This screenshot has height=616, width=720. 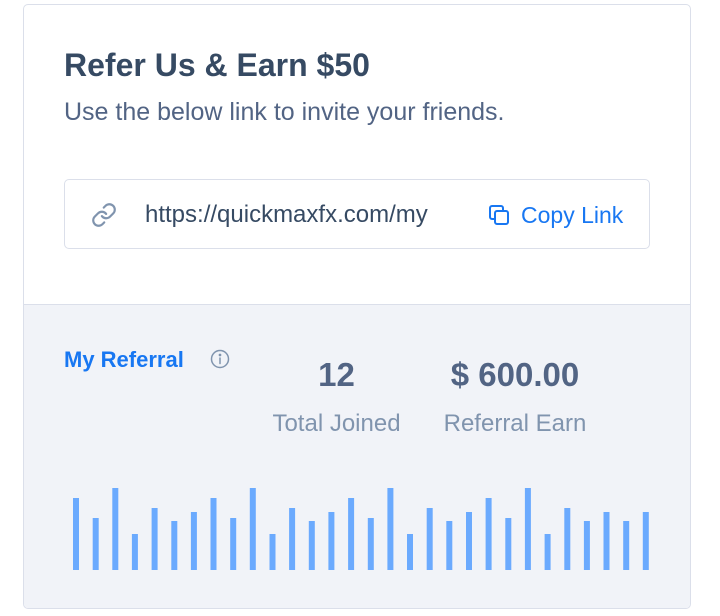 I want to click on referral-url-field: https://quickmaxfx.com/my, so click(x=300, y=215).